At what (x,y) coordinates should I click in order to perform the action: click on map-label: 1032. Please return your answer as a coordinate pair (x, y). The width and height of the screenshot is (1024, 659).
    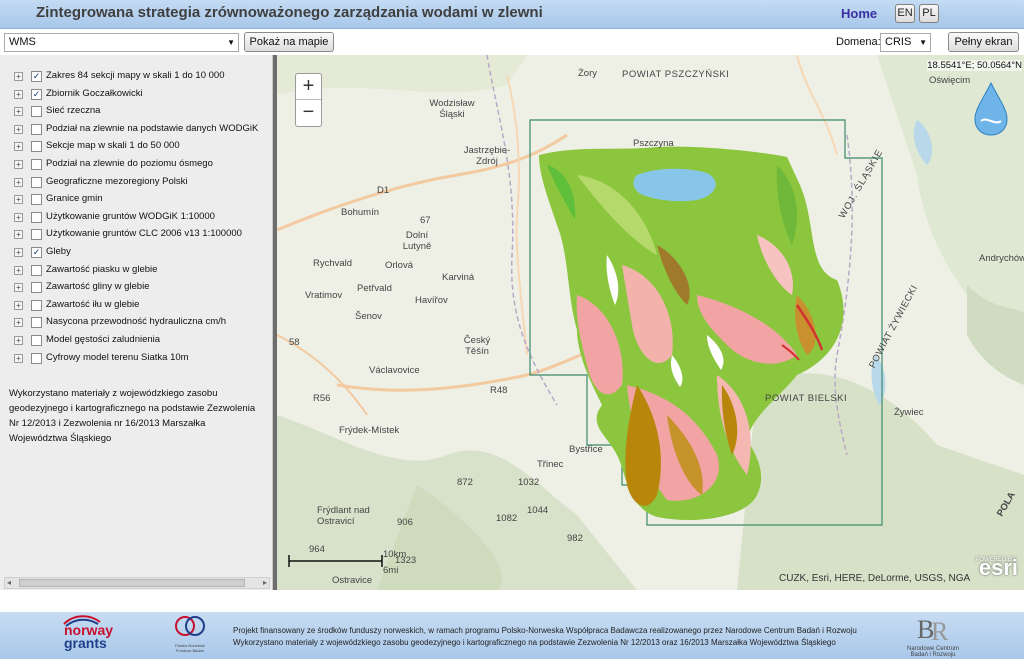
    Looking at the image, I should click on (529, 482).